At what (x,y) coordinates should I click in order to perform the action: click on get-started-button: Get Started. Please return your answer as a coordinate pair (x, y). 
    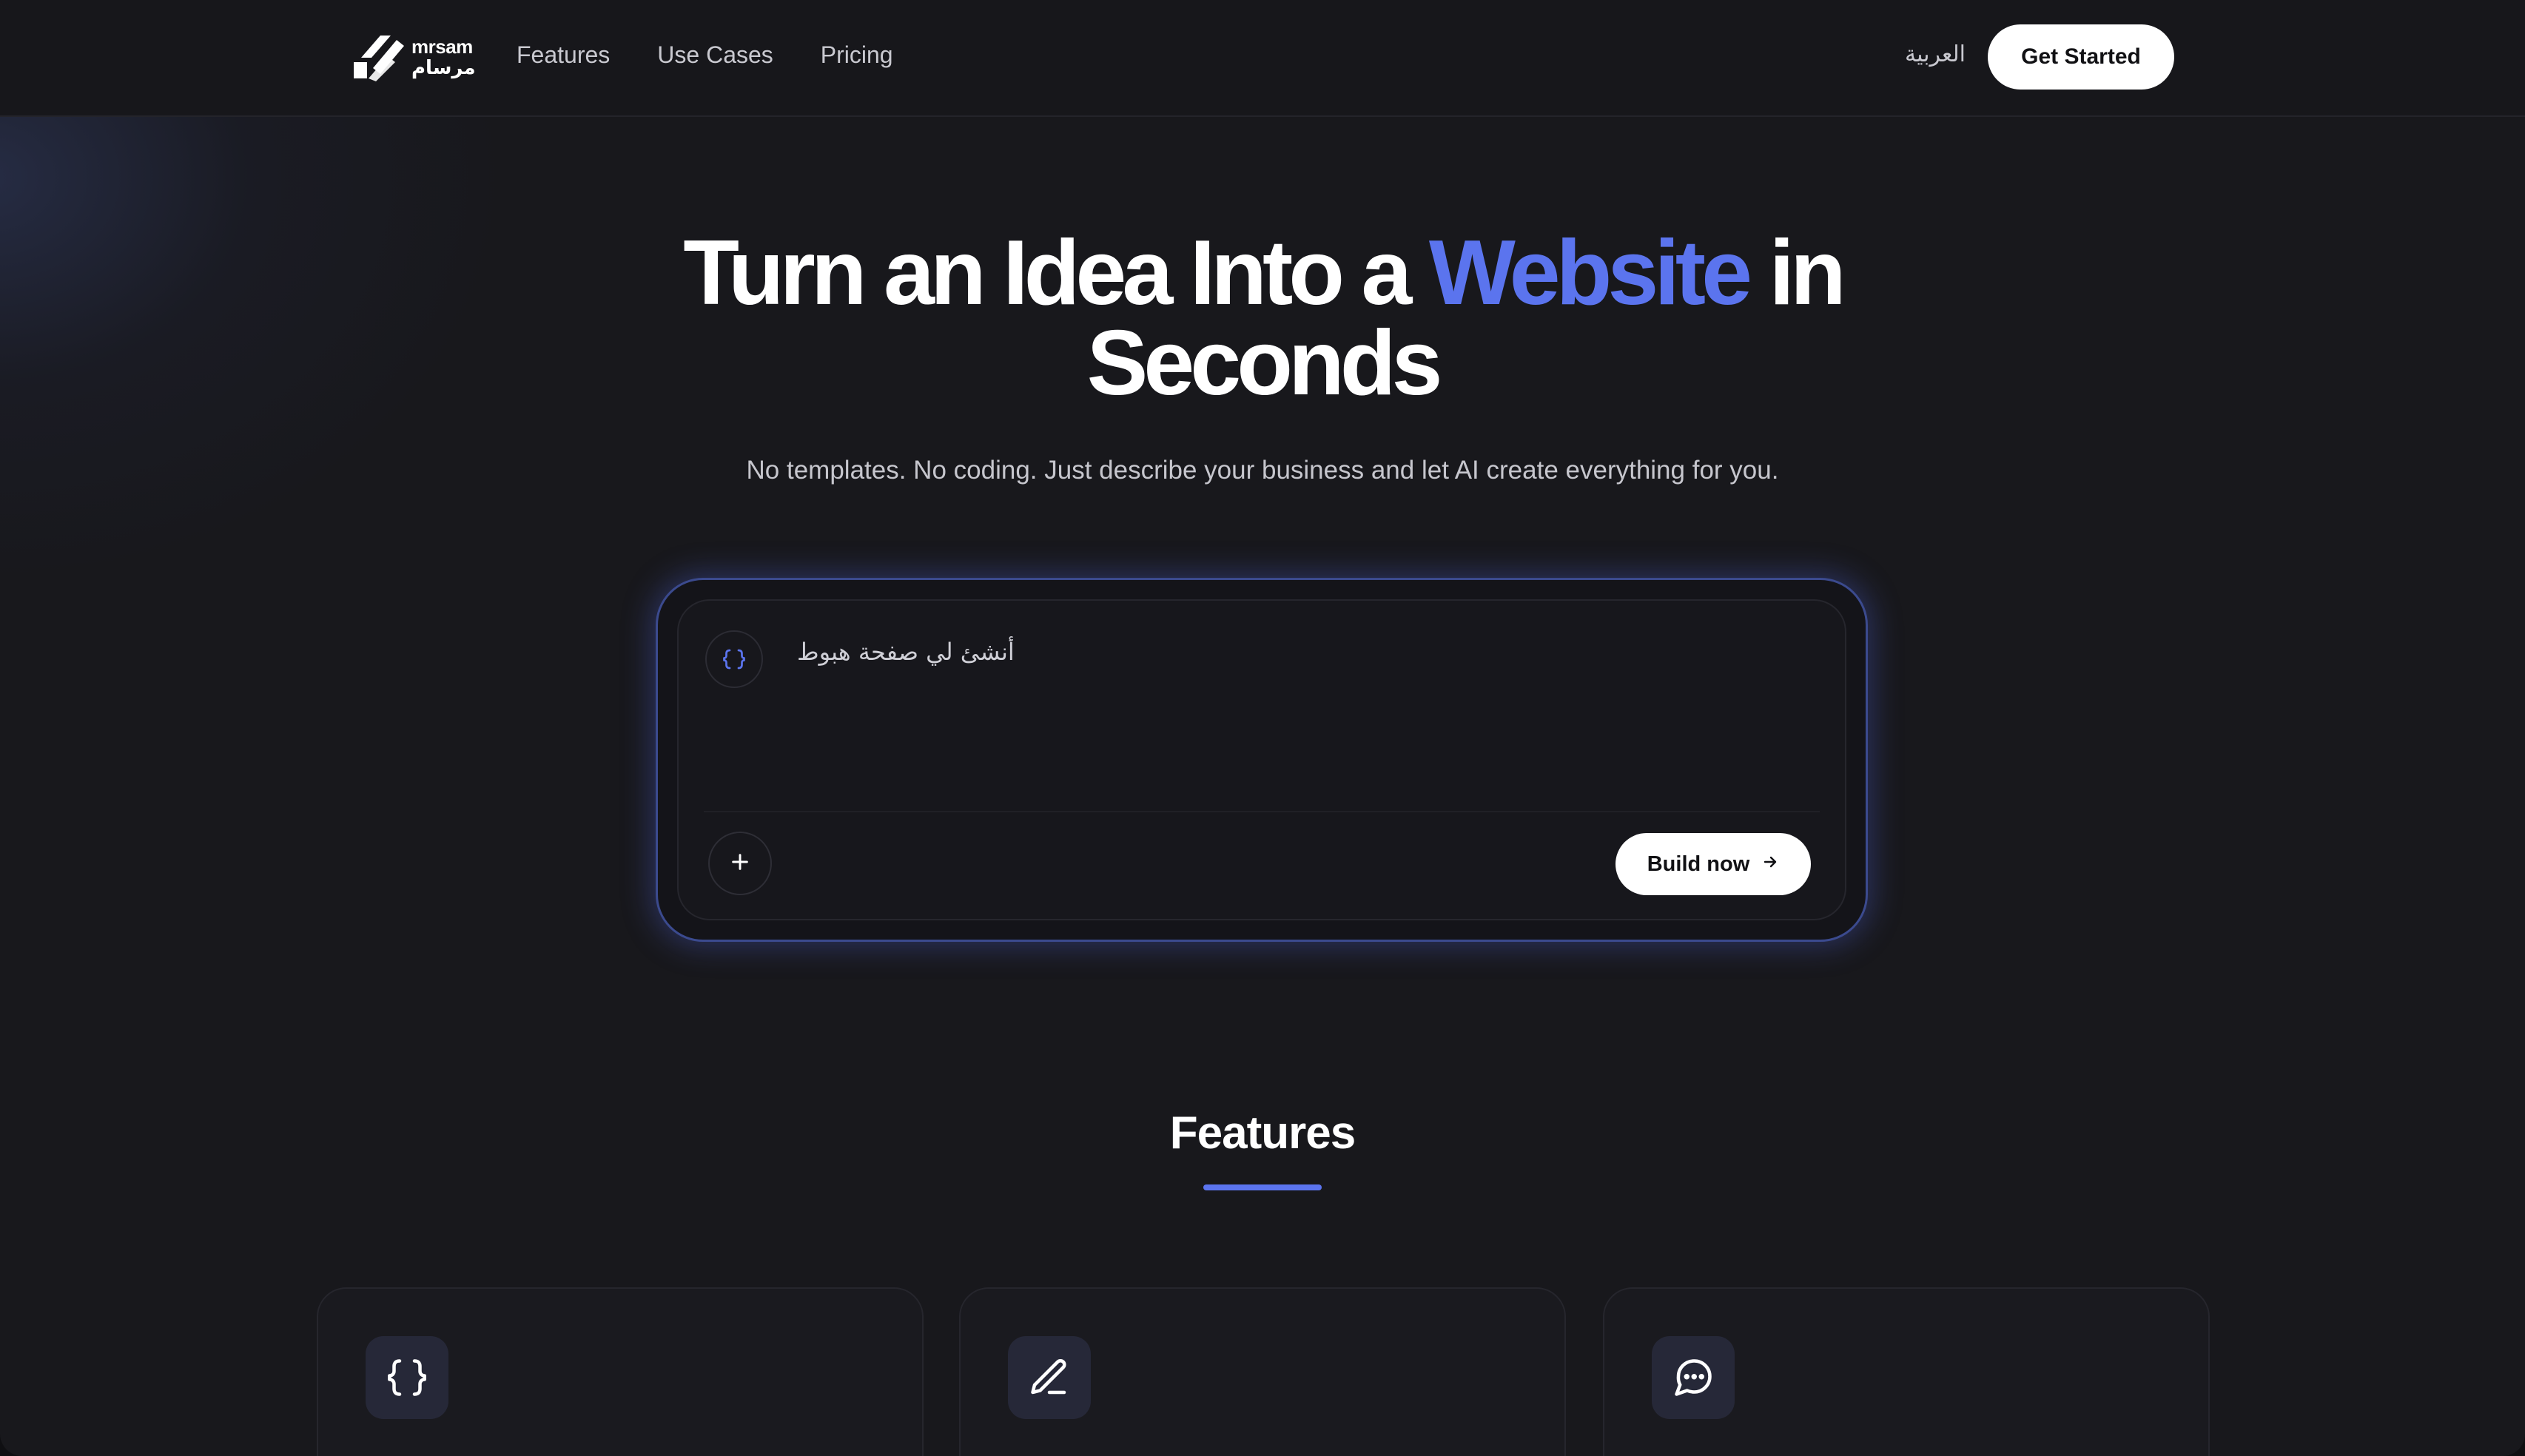
    Looking at the image, I should click on (2081, 57).